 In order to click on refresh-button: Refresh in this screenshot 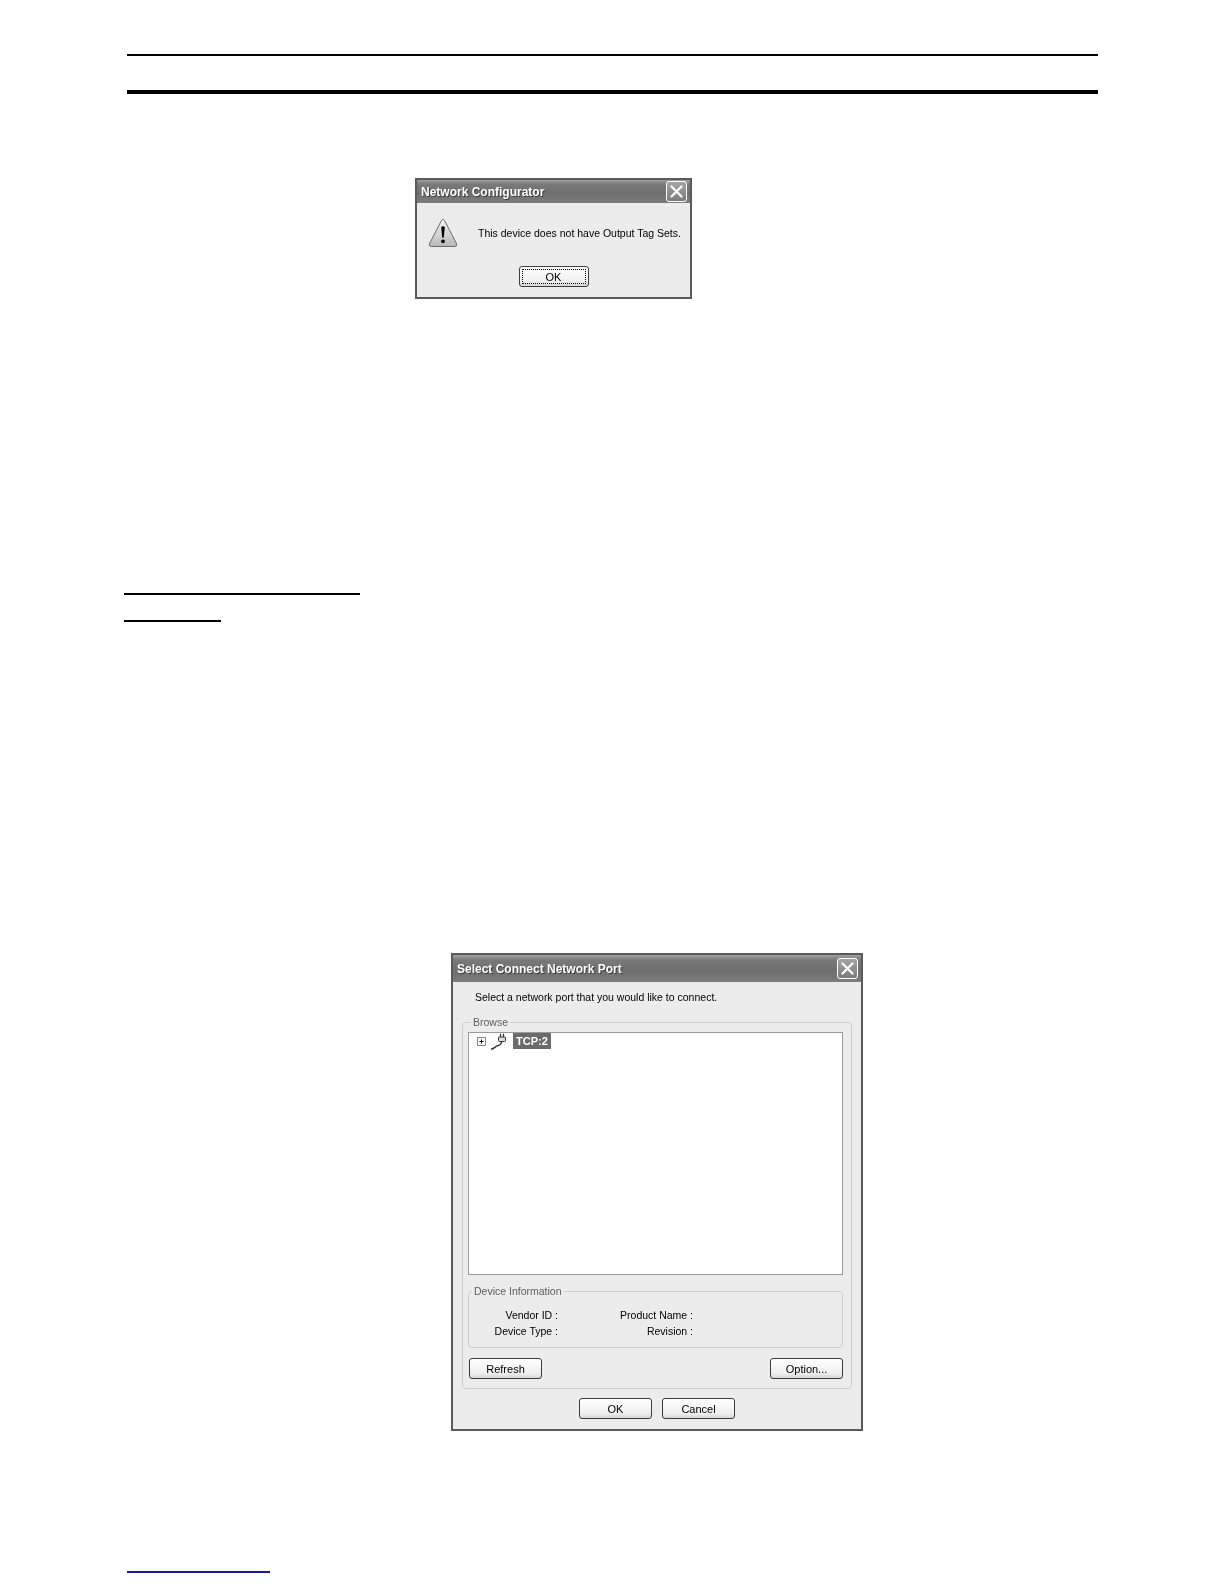, I will do `click(505, 1368)`.